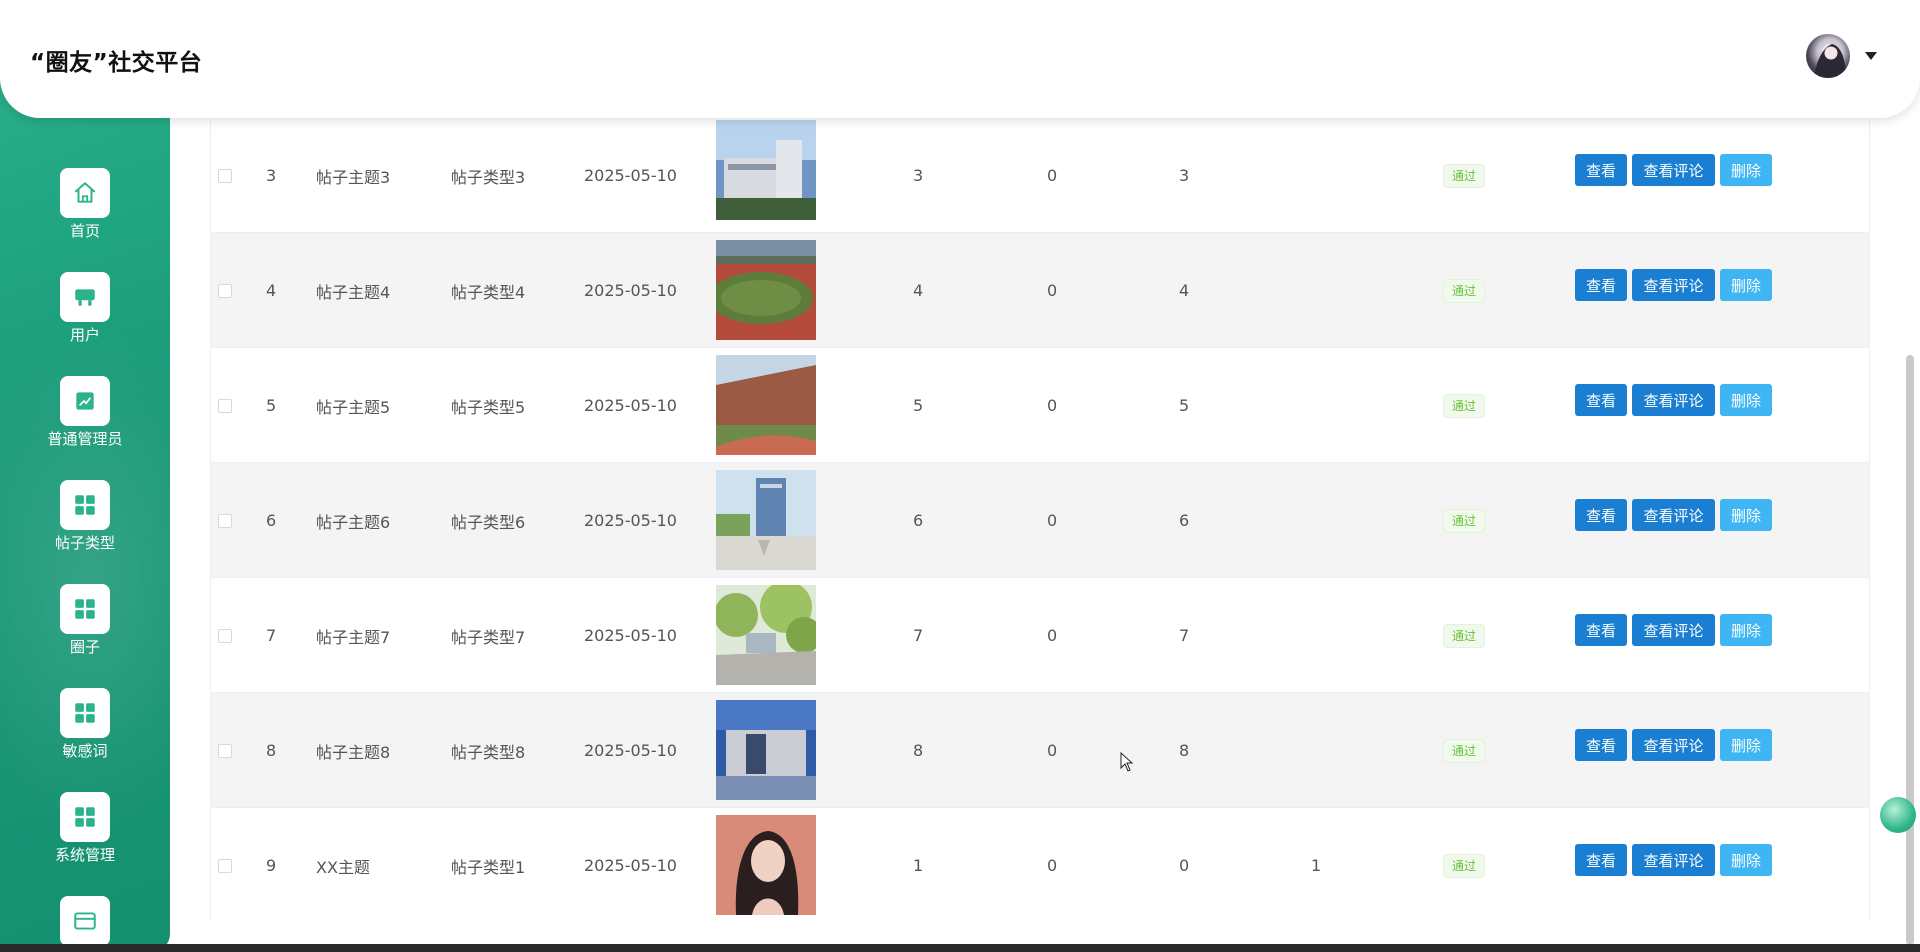  What do you see at coordinates (343, 867) in the screenshot?
I see `post-subject: XX主题` at bounding box center [343, 867].